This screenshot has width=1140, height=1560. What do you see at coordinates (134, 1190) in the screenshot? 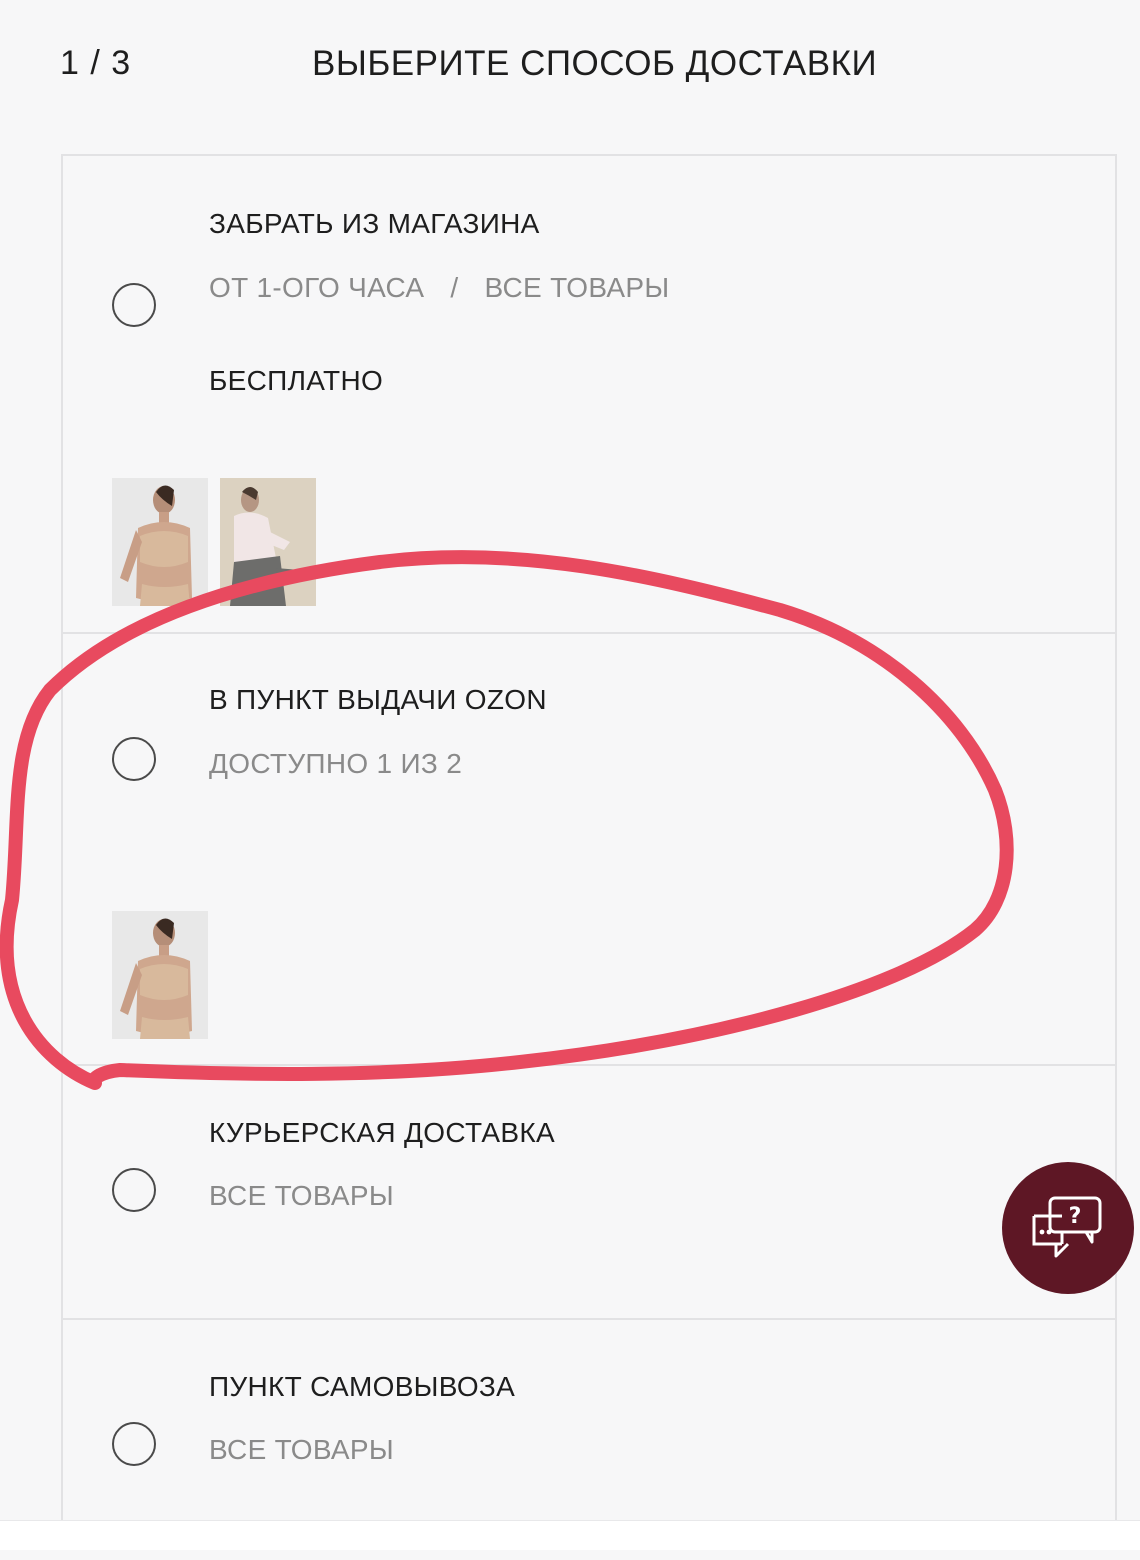
I see `radio-courier` at bounding box center [134, 1190].